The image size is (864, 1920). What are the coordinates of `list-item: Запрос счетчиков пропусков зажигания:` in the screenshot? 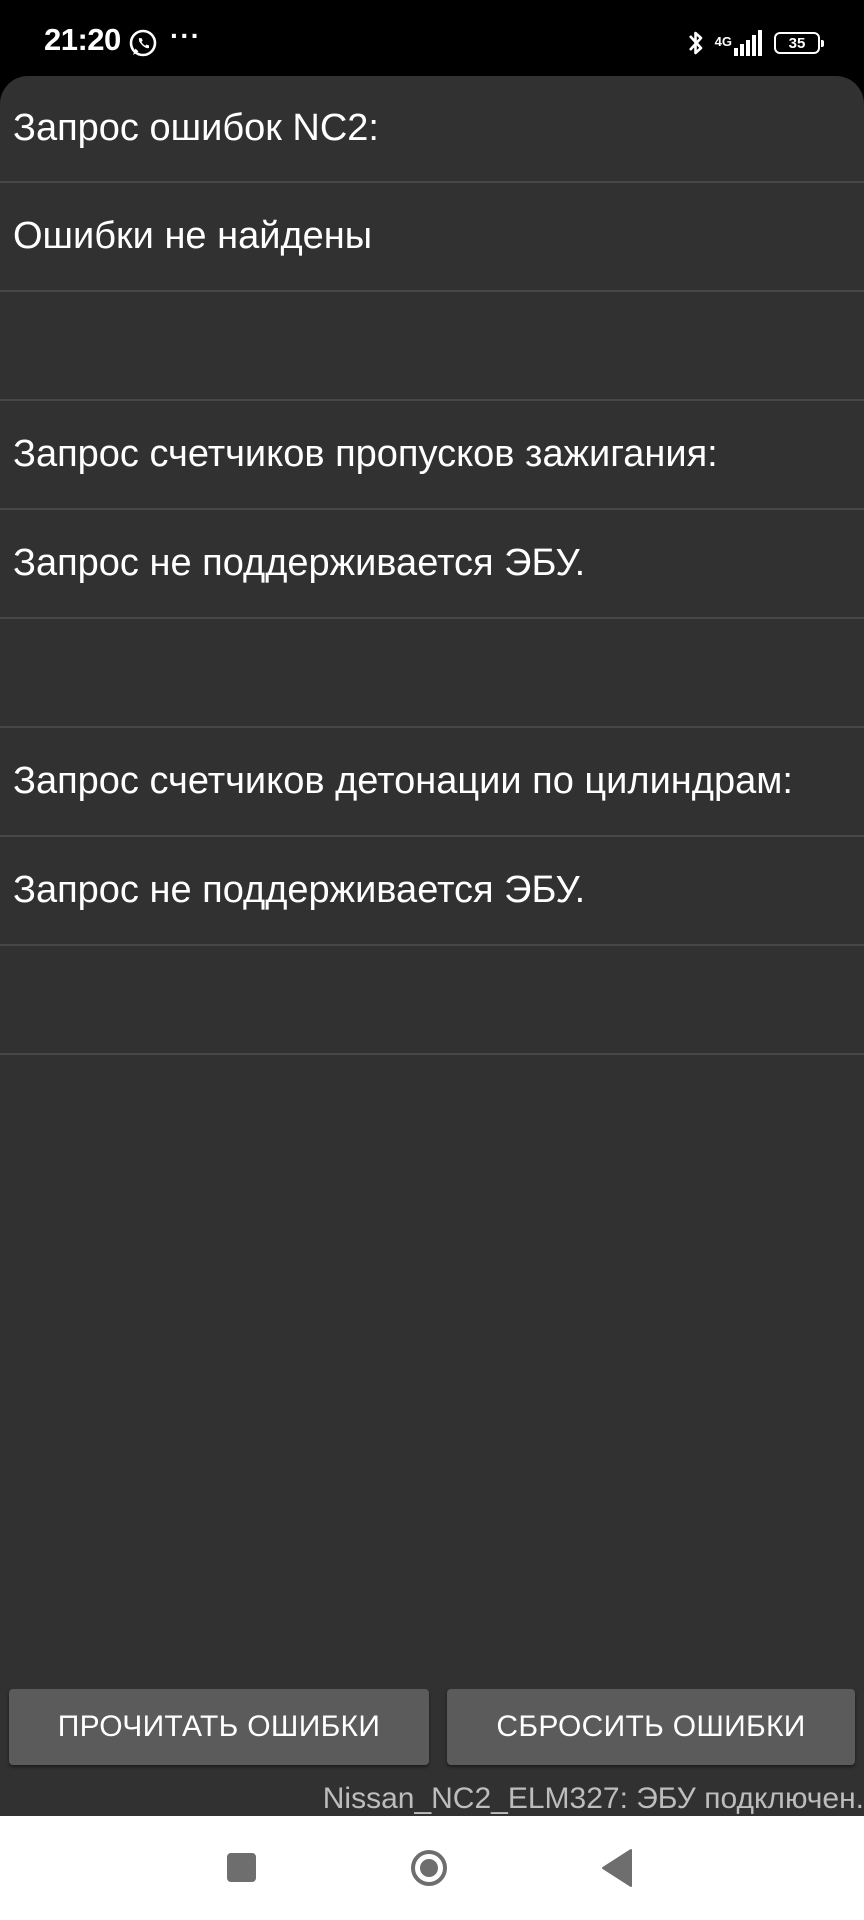 It's located at (432, 455).